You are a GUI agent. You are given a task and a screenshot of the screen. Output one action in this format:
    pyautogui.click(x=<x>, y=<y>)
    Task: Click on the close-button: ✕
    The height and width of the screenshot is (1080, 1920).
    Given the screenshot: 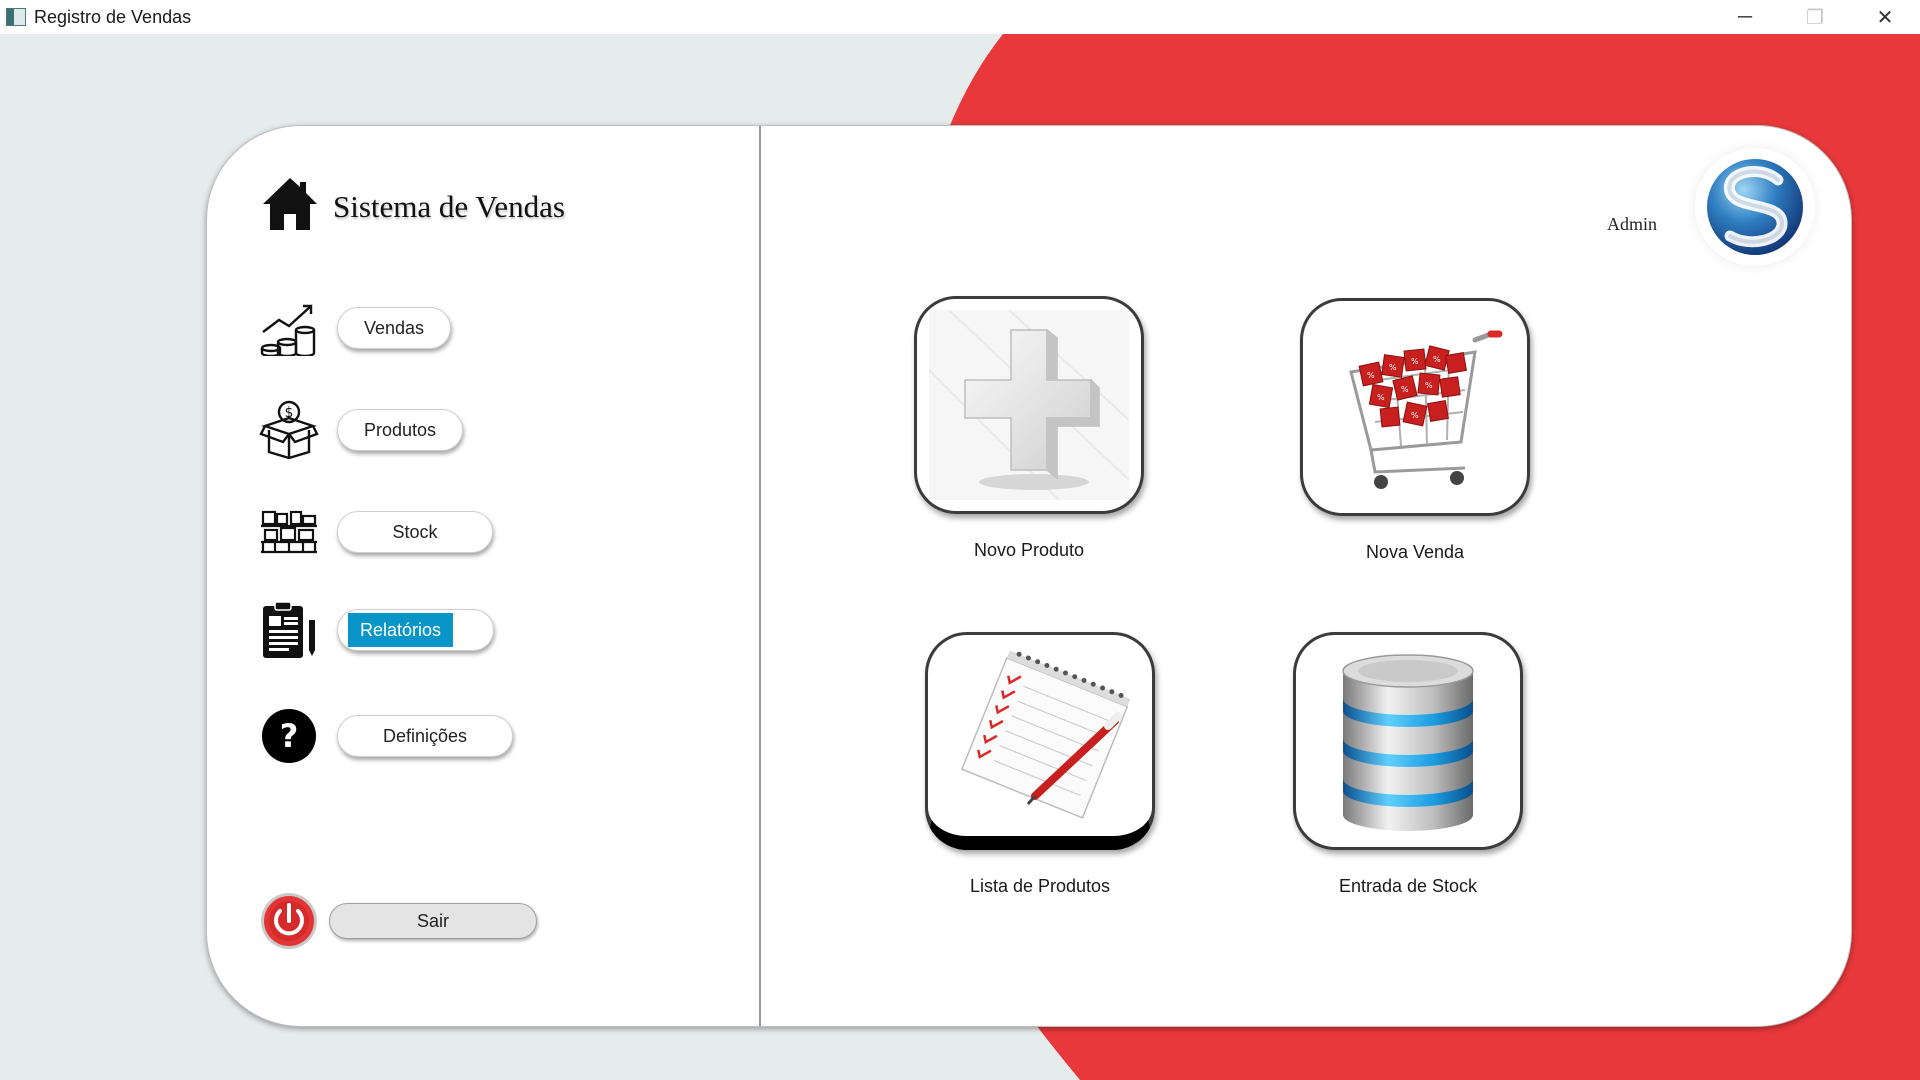 What is the action you would take?
    pyautogui.click(x=1885, y=17)
    